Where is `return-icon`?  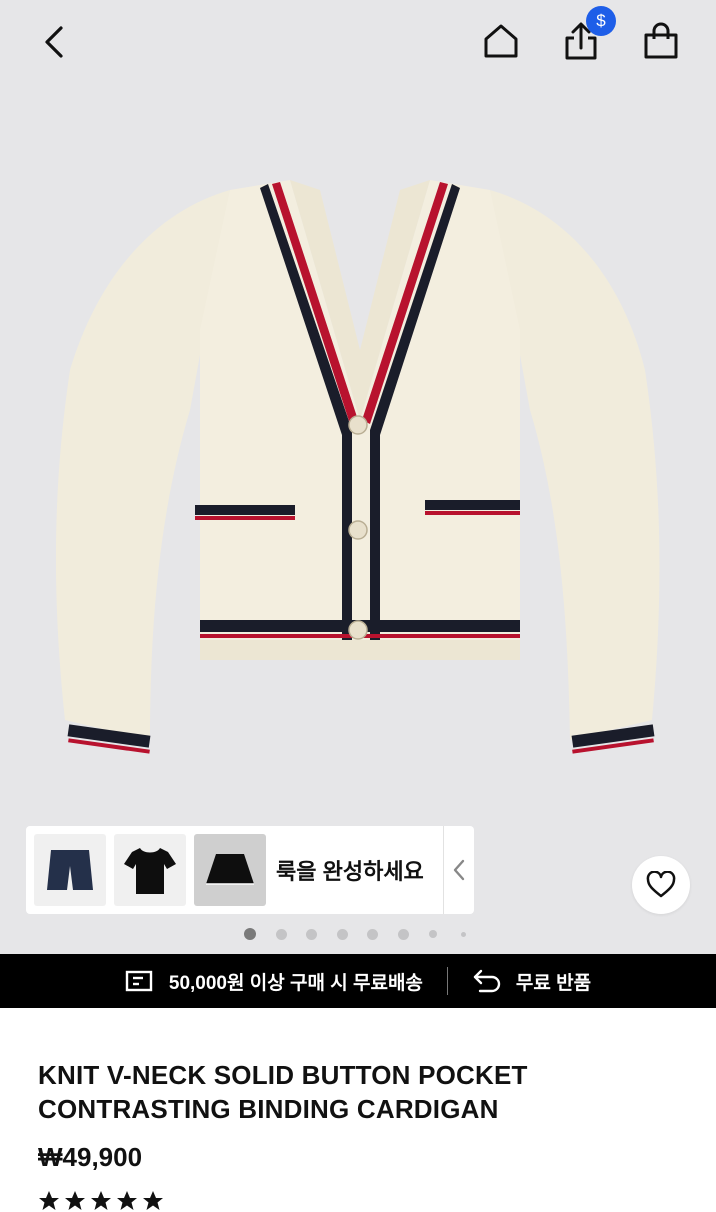
return-icon is located at coordinates (487, 981).